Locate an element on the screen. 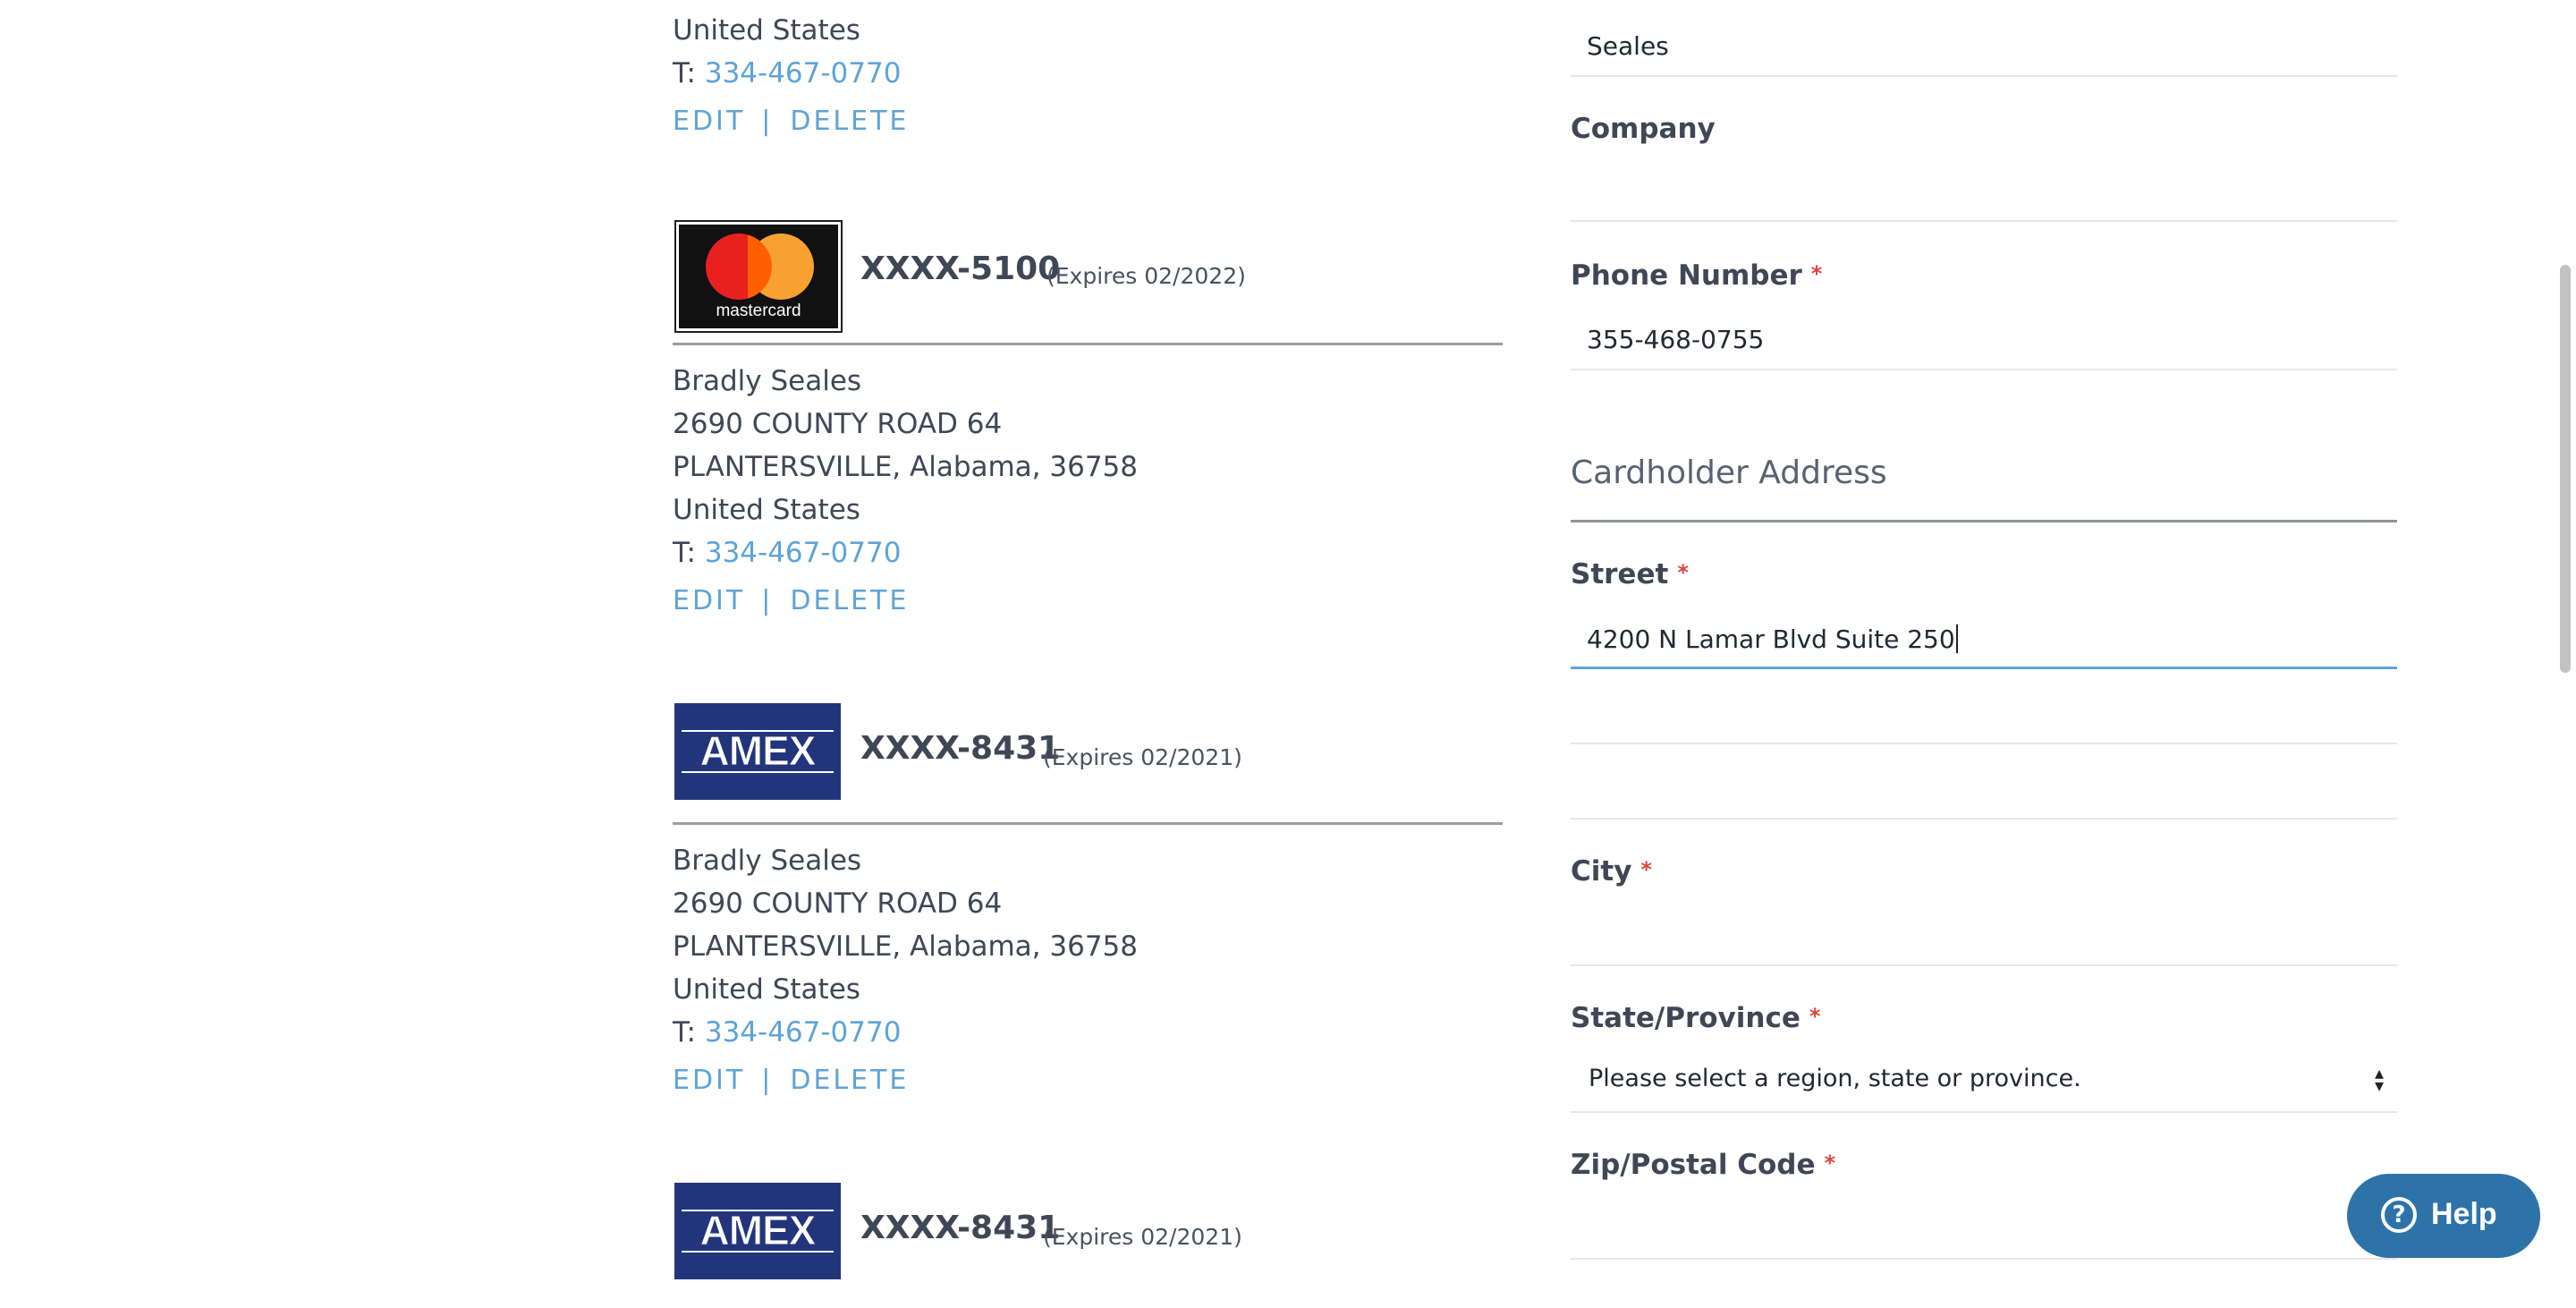  page-scrollbar is located at coordinates (2565, 640).